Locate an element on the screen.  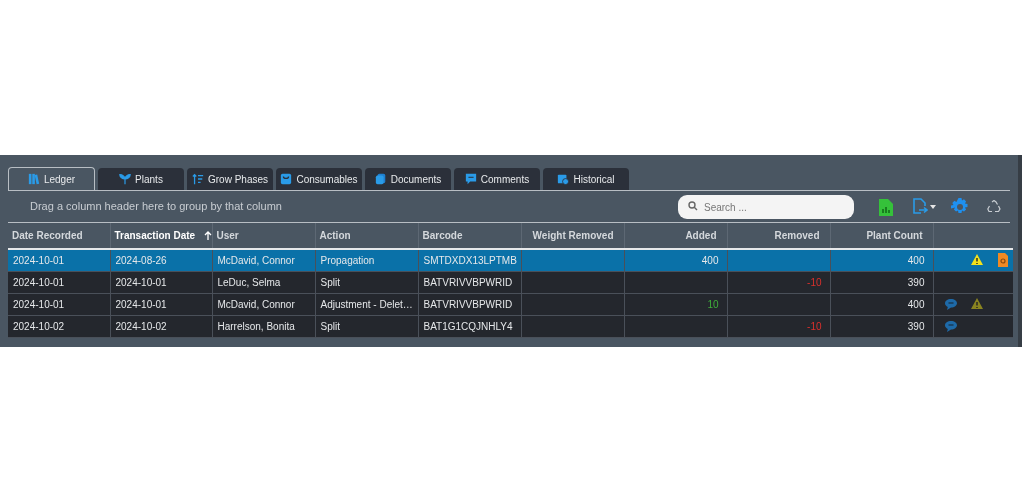
column-header: User is located at coordinates (263, 236).